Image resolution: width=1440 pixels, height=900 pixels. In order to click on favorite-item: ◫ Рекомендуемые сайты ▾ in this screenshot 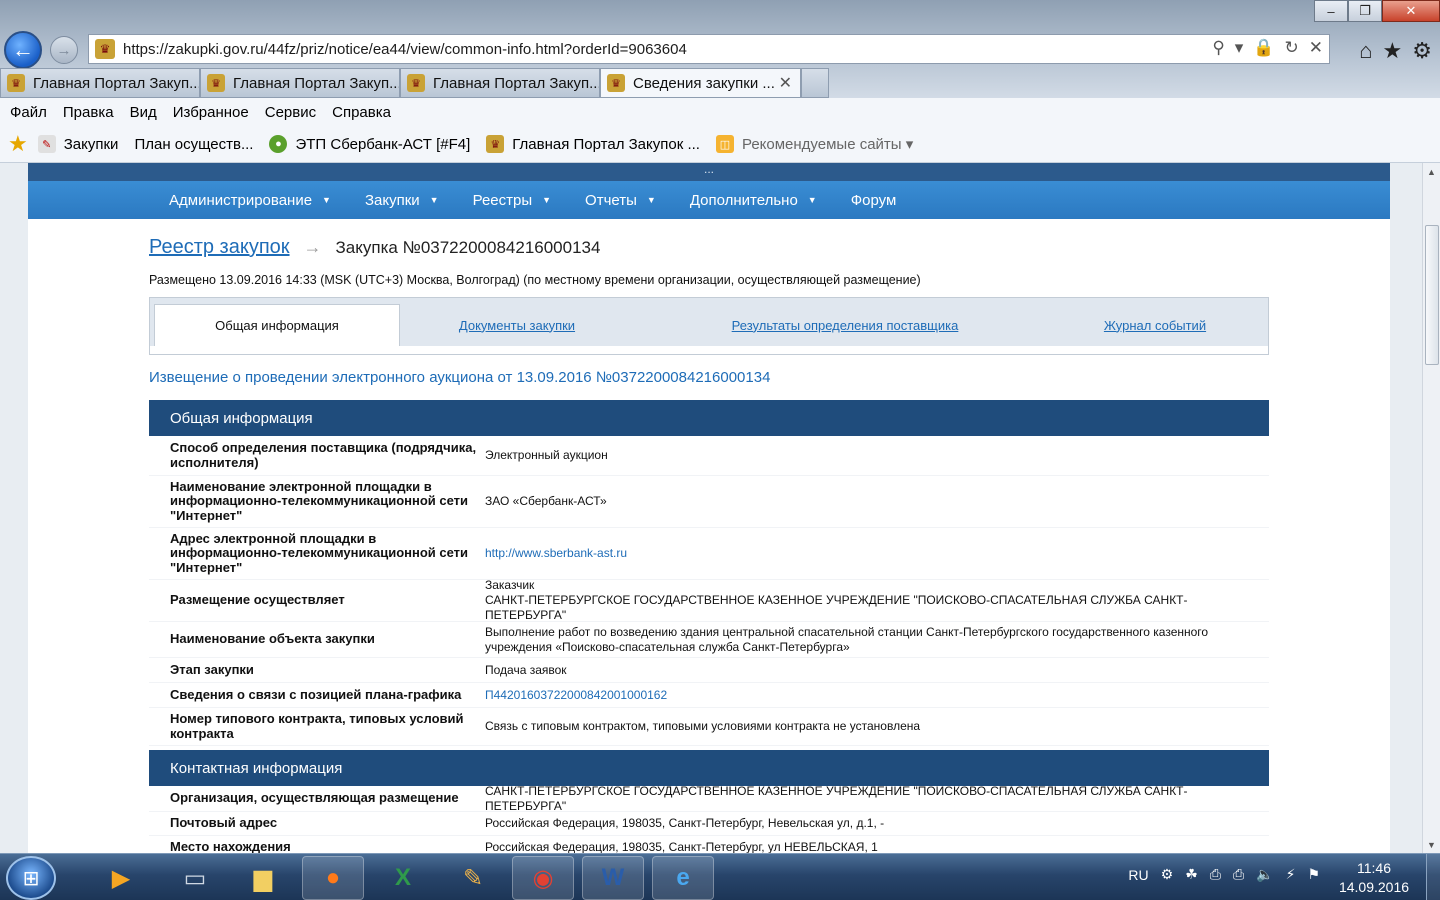, I will do `click(814, 144)`.